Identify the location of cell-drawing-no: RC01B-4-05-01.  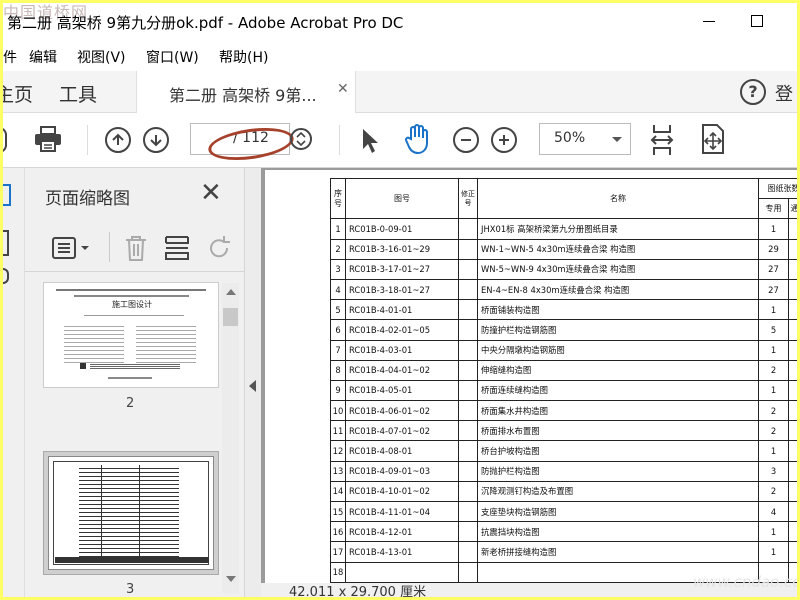
(402, 390).